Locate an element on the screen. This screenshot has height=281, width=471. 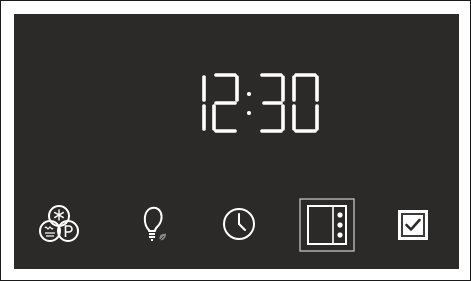
seven-segment-digits is located at coordinates (260, 103).